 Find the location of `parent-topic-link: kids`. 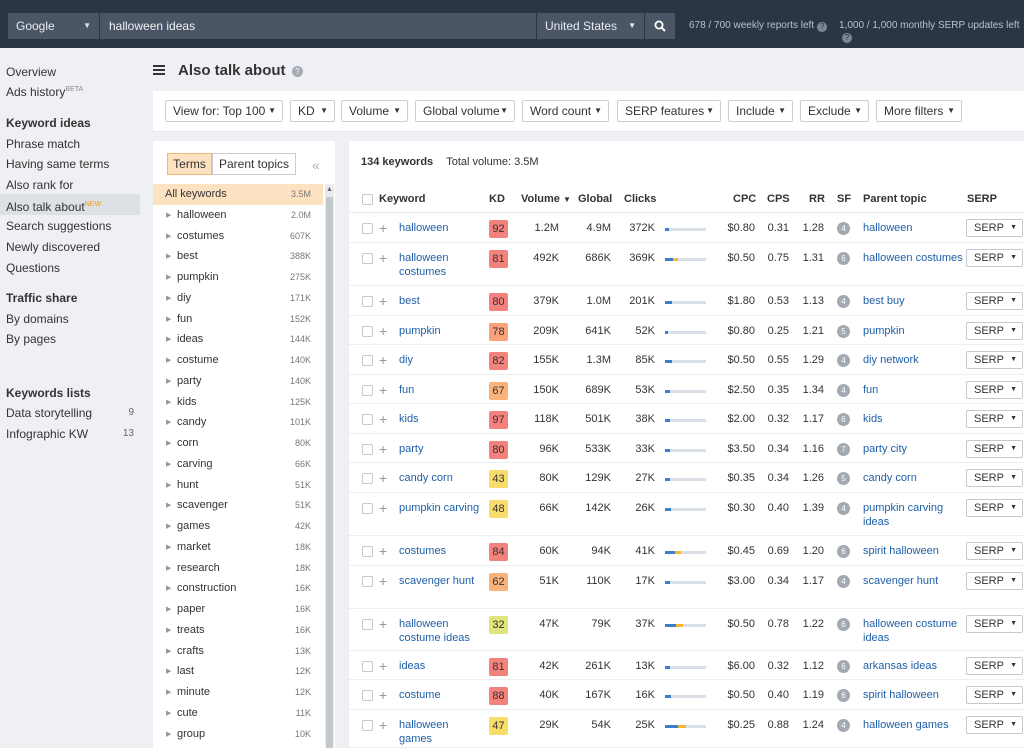

parent-topic-link: kids is located at coordinates (913, 419).